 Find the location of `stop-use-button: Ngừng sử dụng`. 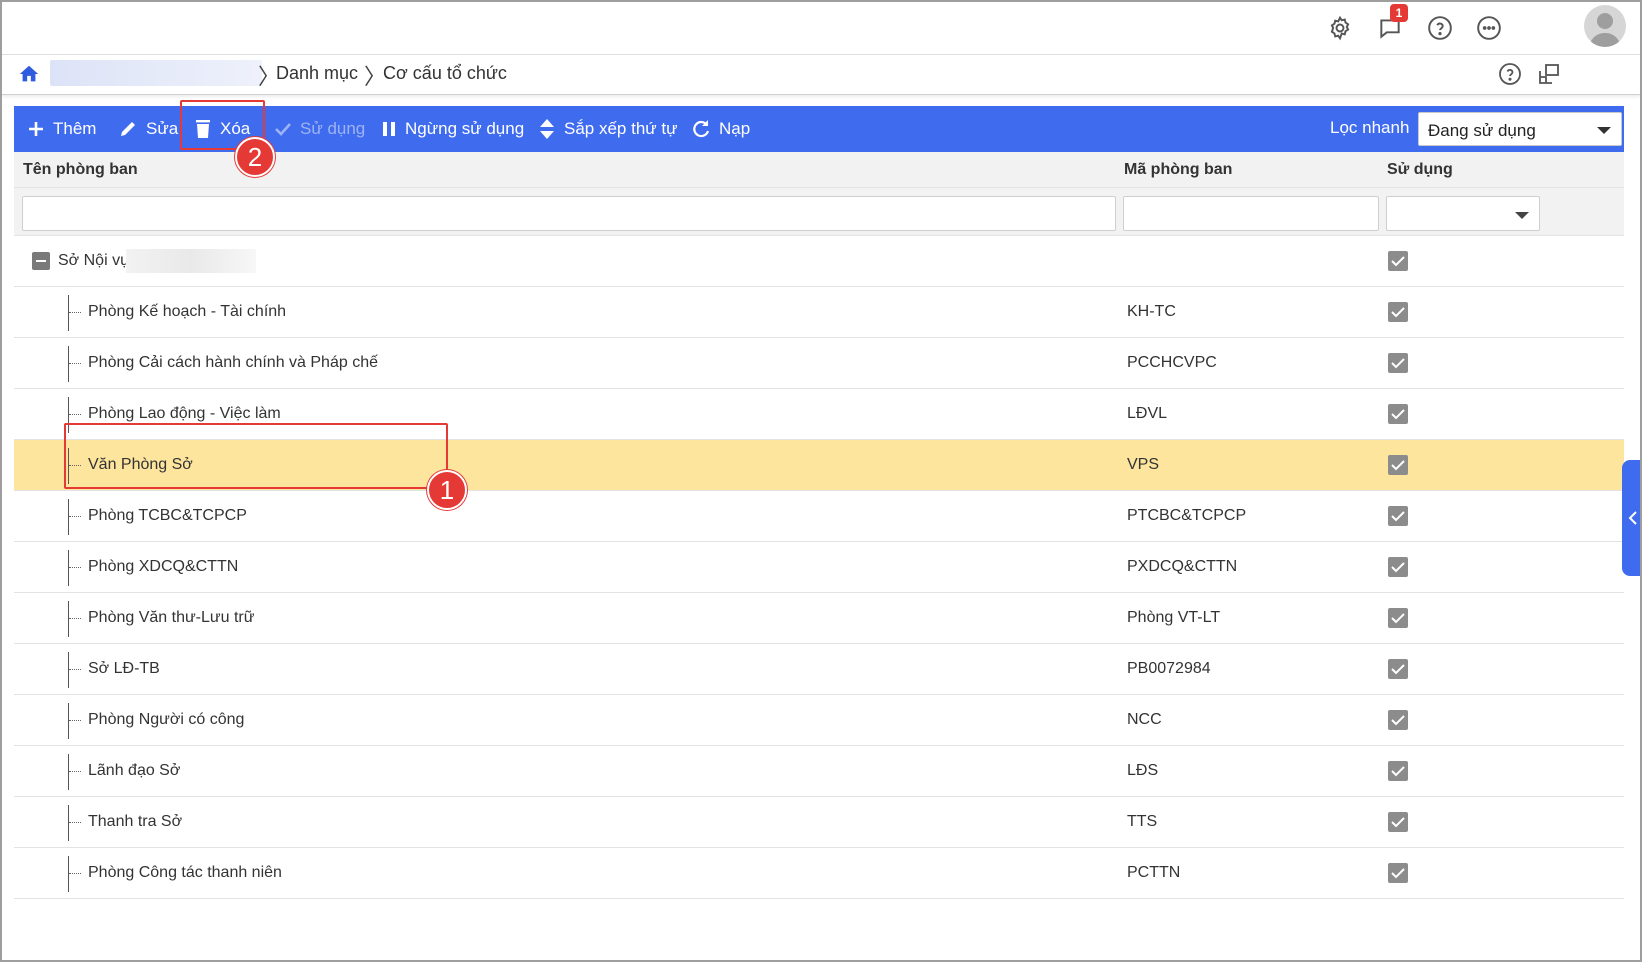

stop-use-button: Ngừng sử dụng is located at coordinates (452, 129).